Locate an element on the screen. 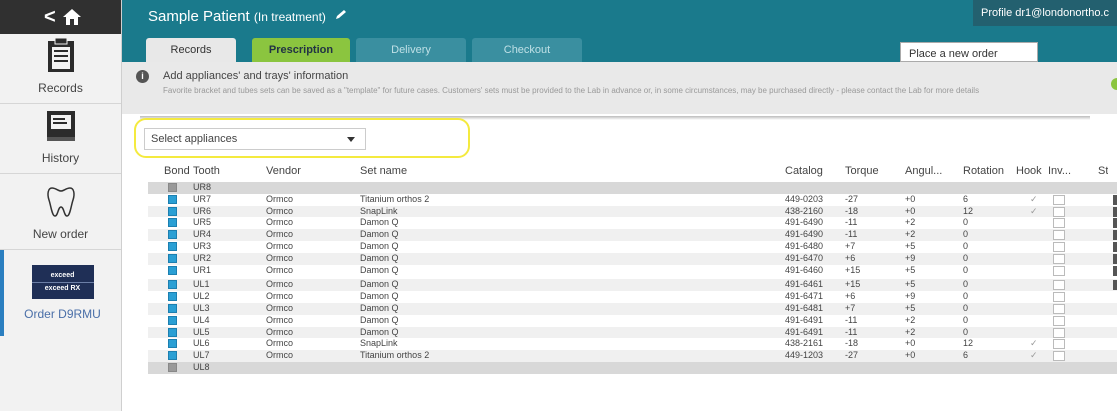  table-row: UR8 is located at coordinates (632, 188).